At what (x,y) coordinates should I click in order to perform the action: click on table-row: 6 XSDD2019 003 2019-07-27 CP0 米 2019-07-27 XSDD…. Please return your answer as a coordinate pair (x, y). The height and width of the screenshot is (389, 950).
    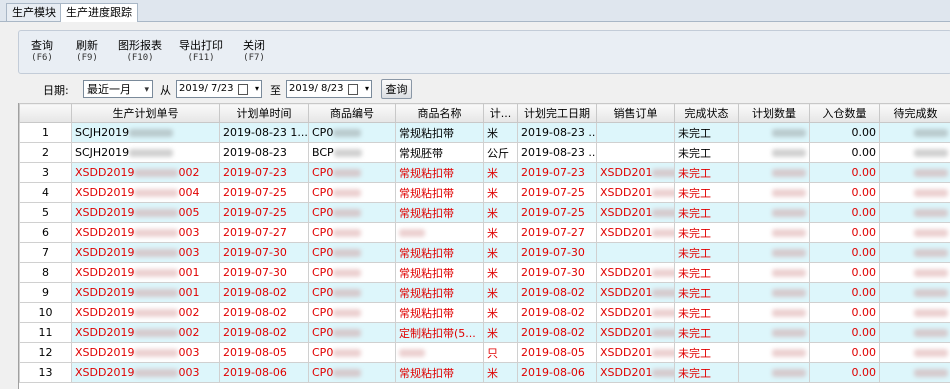
    Looking at the image, I should click on (484, 232).